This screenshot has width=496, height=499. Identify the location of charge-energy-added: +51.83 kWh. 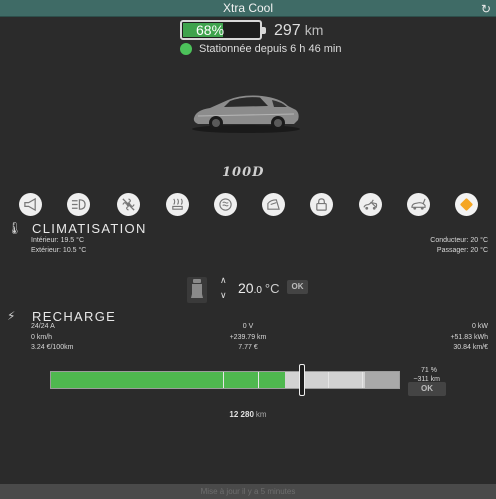
(469, 337).